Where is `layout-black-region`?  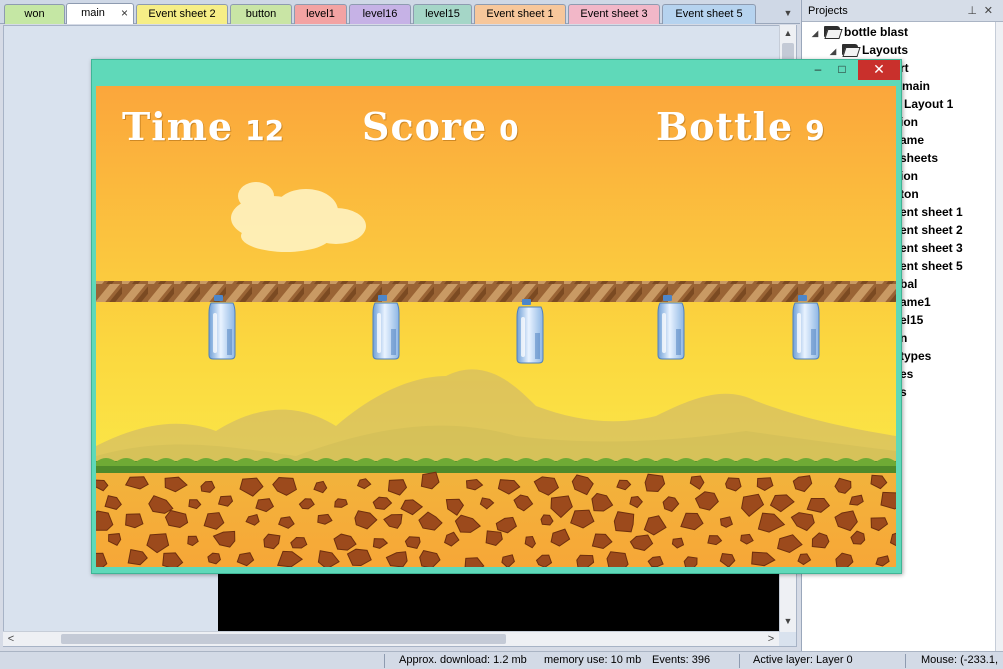
layout-black-region is located at coordinates (498, 600).